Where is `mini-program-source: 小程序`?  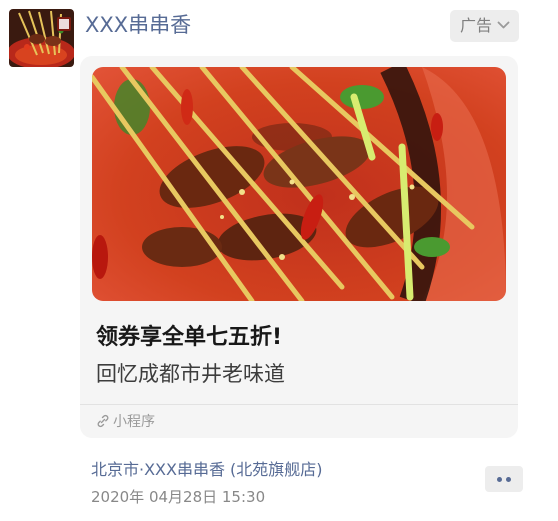 mini-program-source: 小程序 is located at coordinates (125, 422).